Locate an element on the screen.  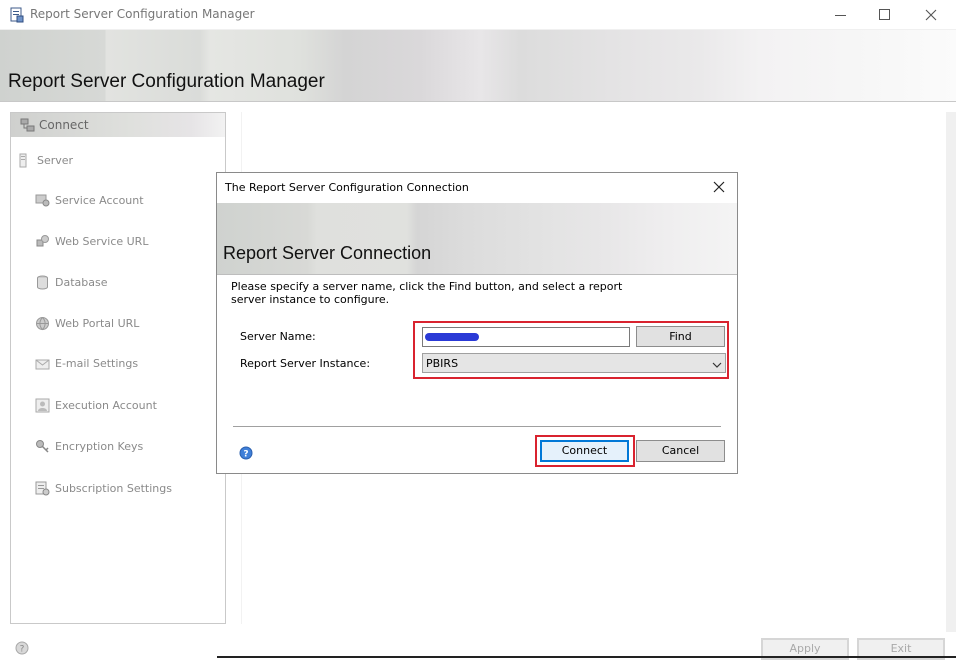
sidebar-item-label: Subscription Settings is located at coordinates (113, 488).